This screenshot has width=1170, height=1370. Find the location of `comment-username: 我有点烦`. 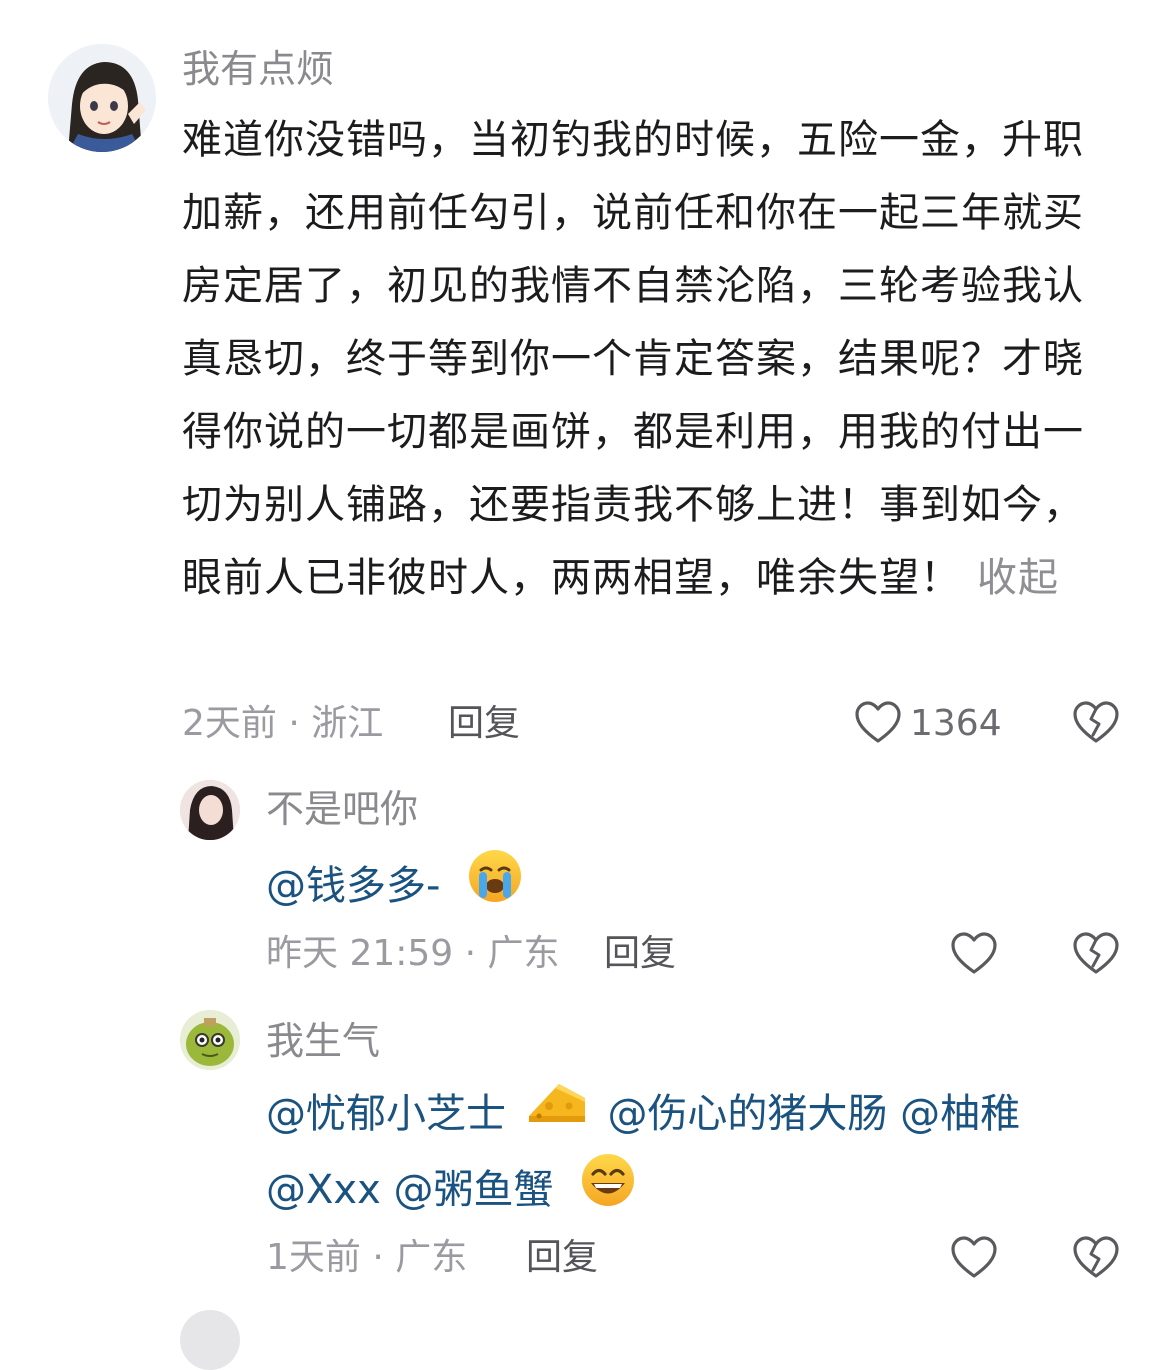

comment-username: 我有点烦 is located at coordinates (258, 69).